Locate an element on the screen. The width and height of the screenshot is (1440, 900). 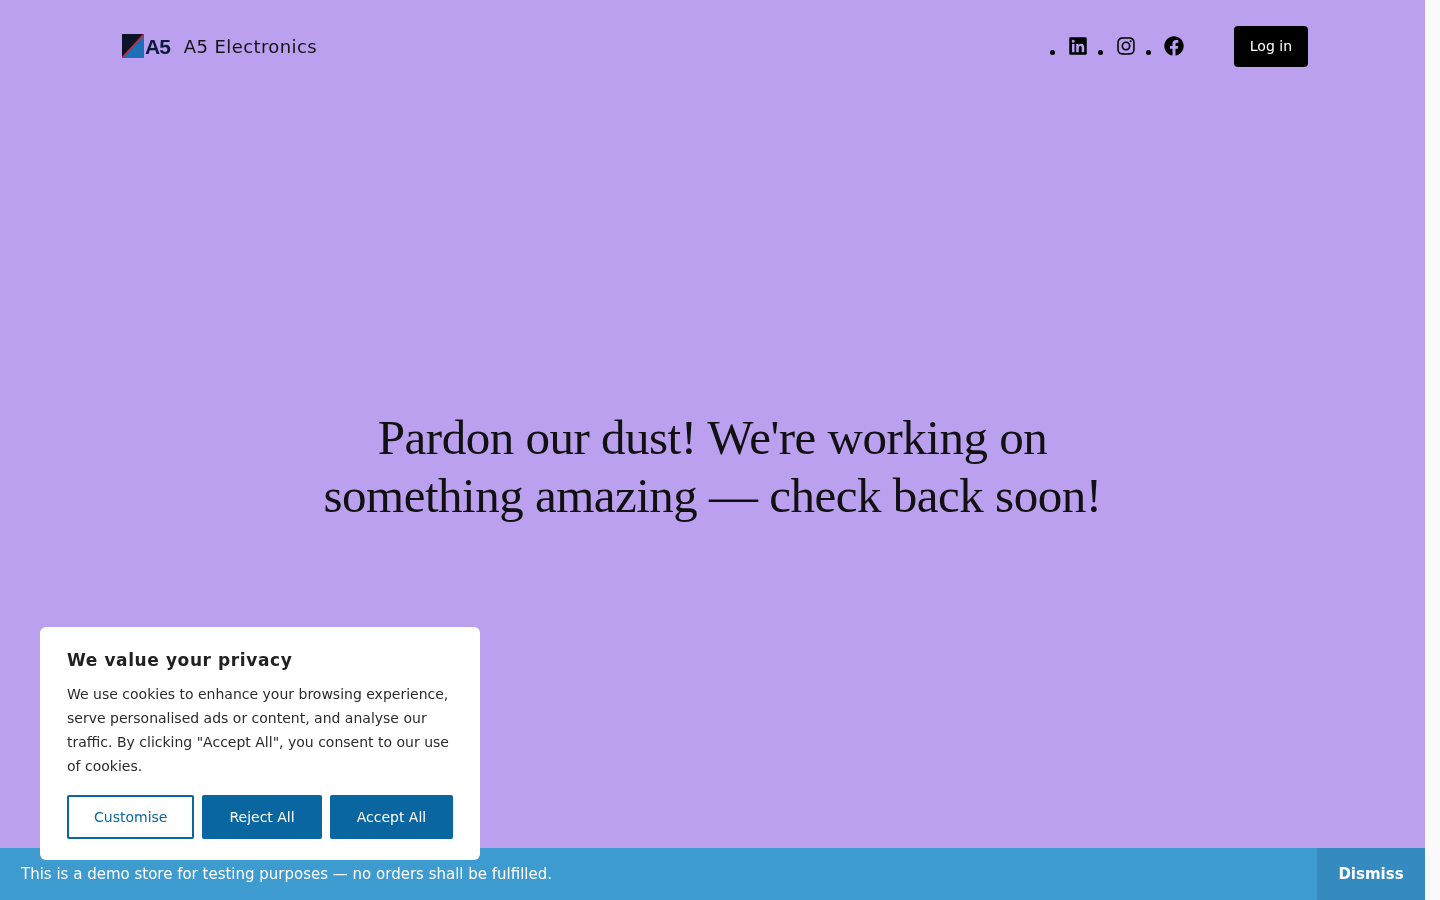
linkedin-icon is located at coordinates (1077, 46).